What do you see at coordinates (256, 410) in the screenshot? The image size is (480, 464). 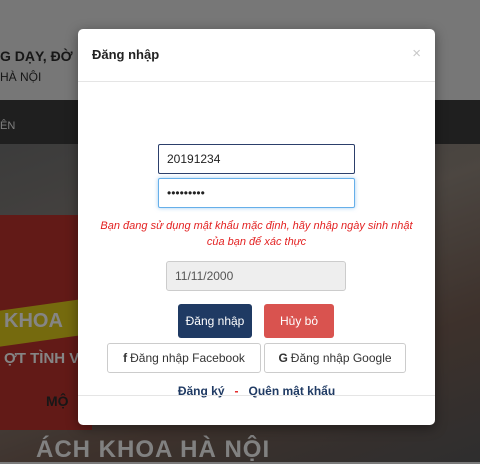 I see `modal-footer` at bounding box center [256, 410].